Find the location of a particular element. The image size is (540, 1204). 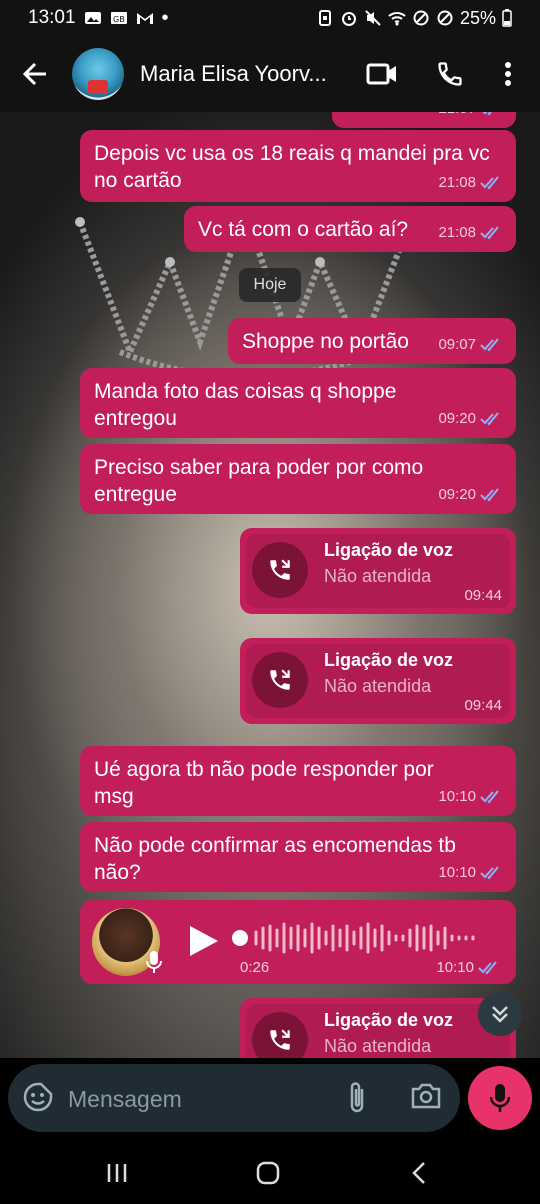

voice-call-button is located at coordinates (450, 74).